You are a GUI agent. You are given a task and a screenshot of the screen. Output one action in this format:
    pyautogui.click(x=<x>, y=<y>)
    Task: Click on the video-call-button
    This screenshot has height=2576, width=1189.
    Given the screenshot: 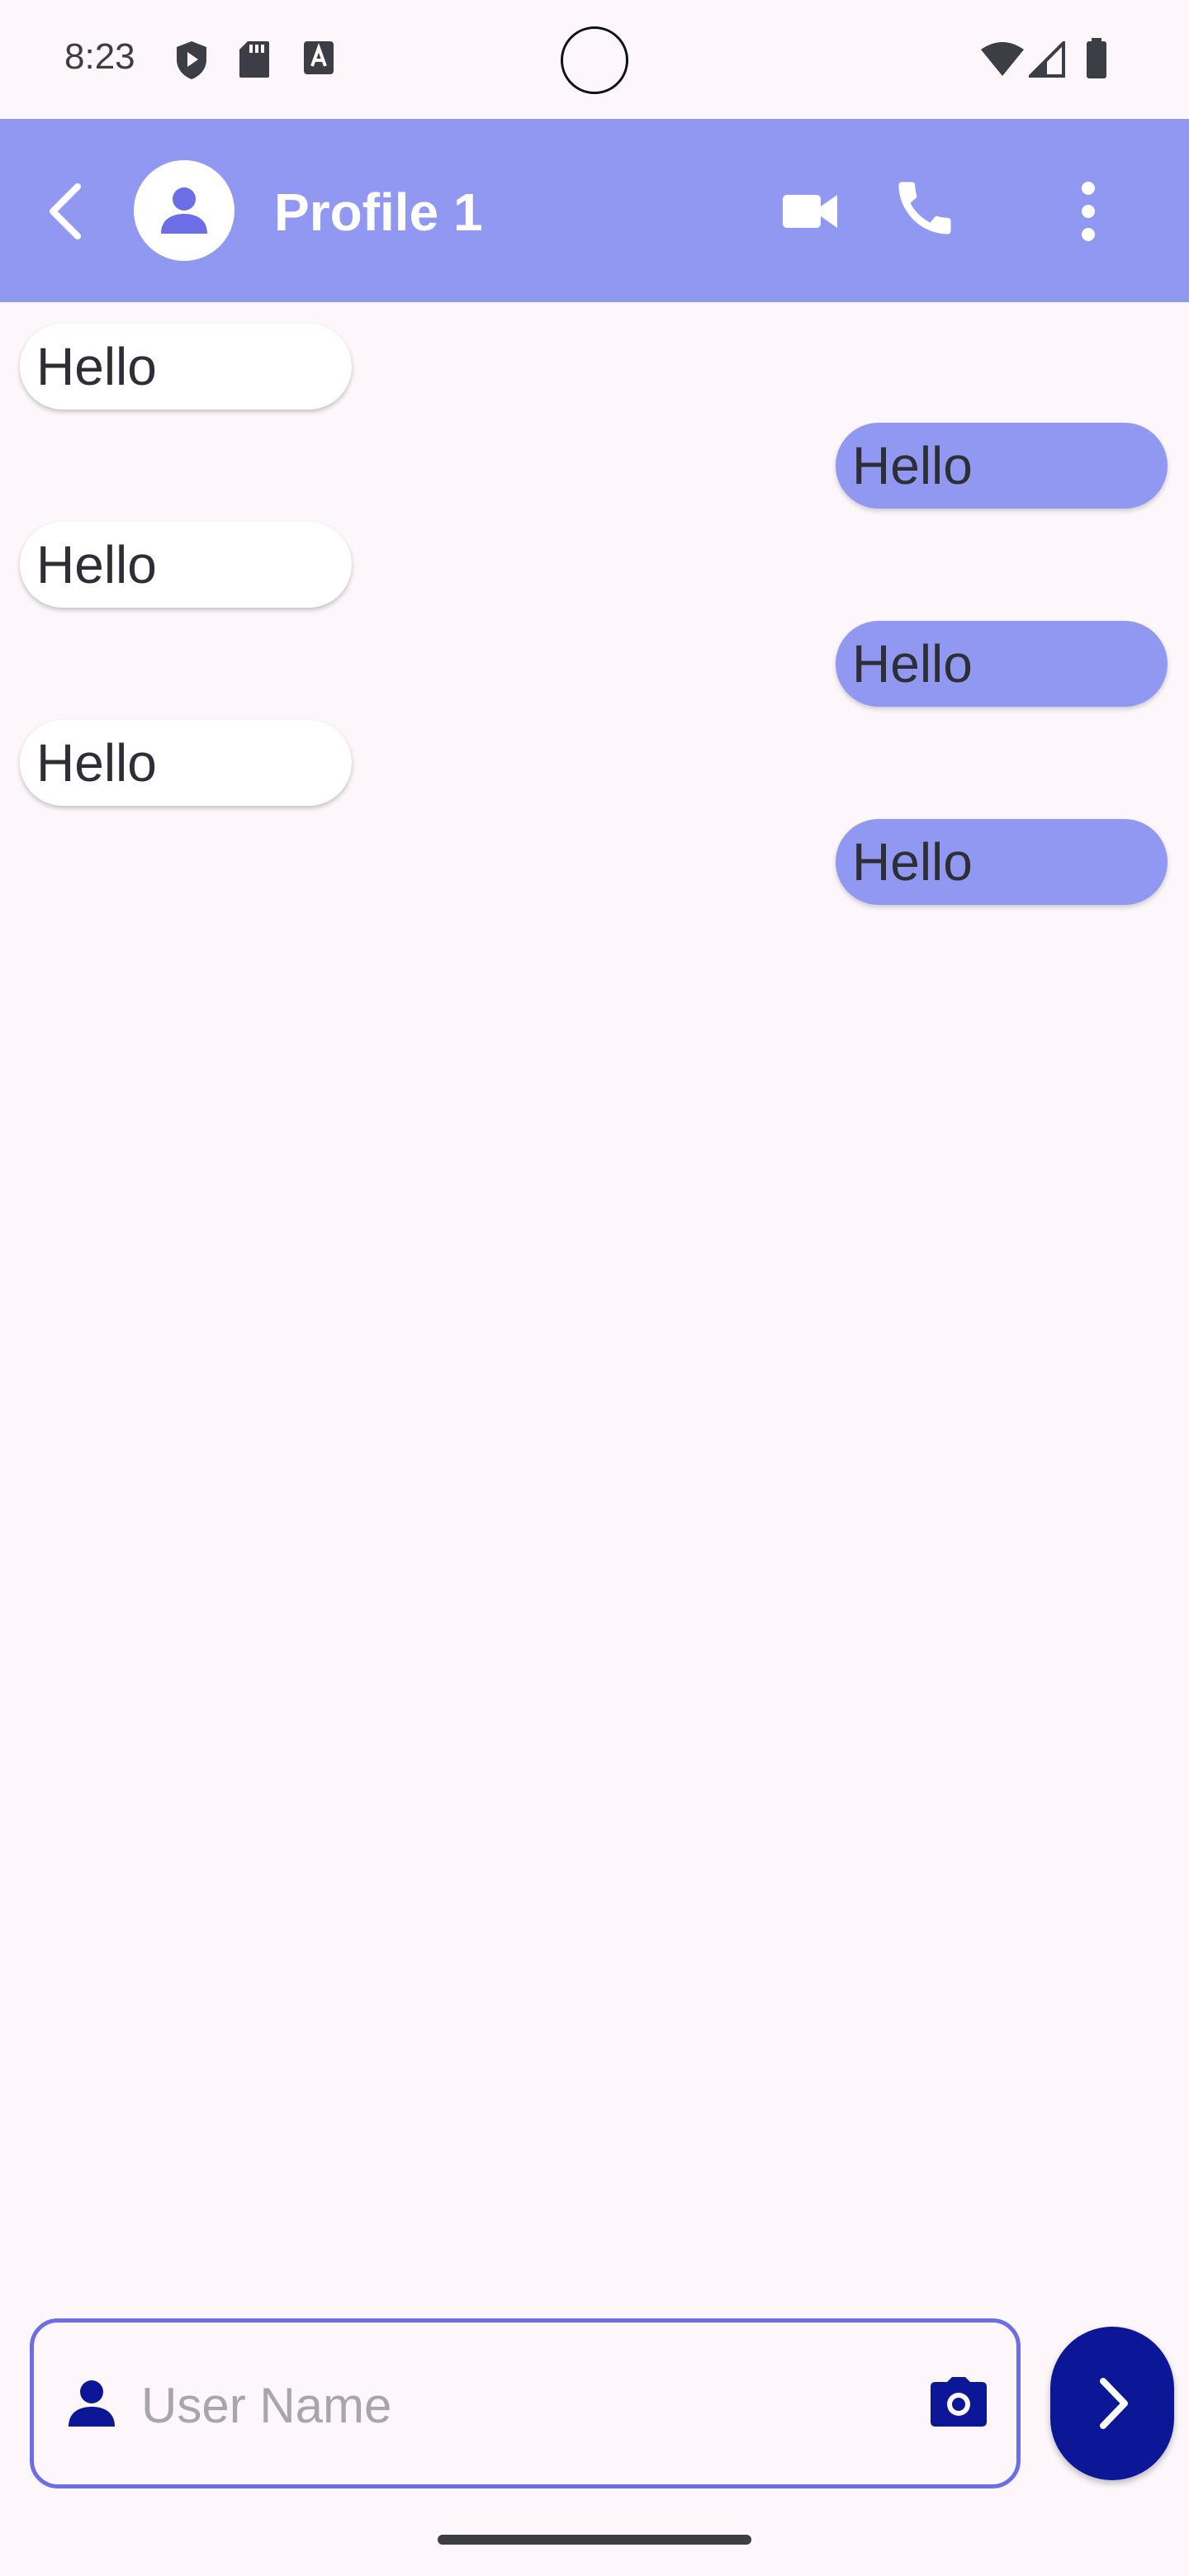 What is the action you would take?
    pyautogui.click(x=810, y=211)
    